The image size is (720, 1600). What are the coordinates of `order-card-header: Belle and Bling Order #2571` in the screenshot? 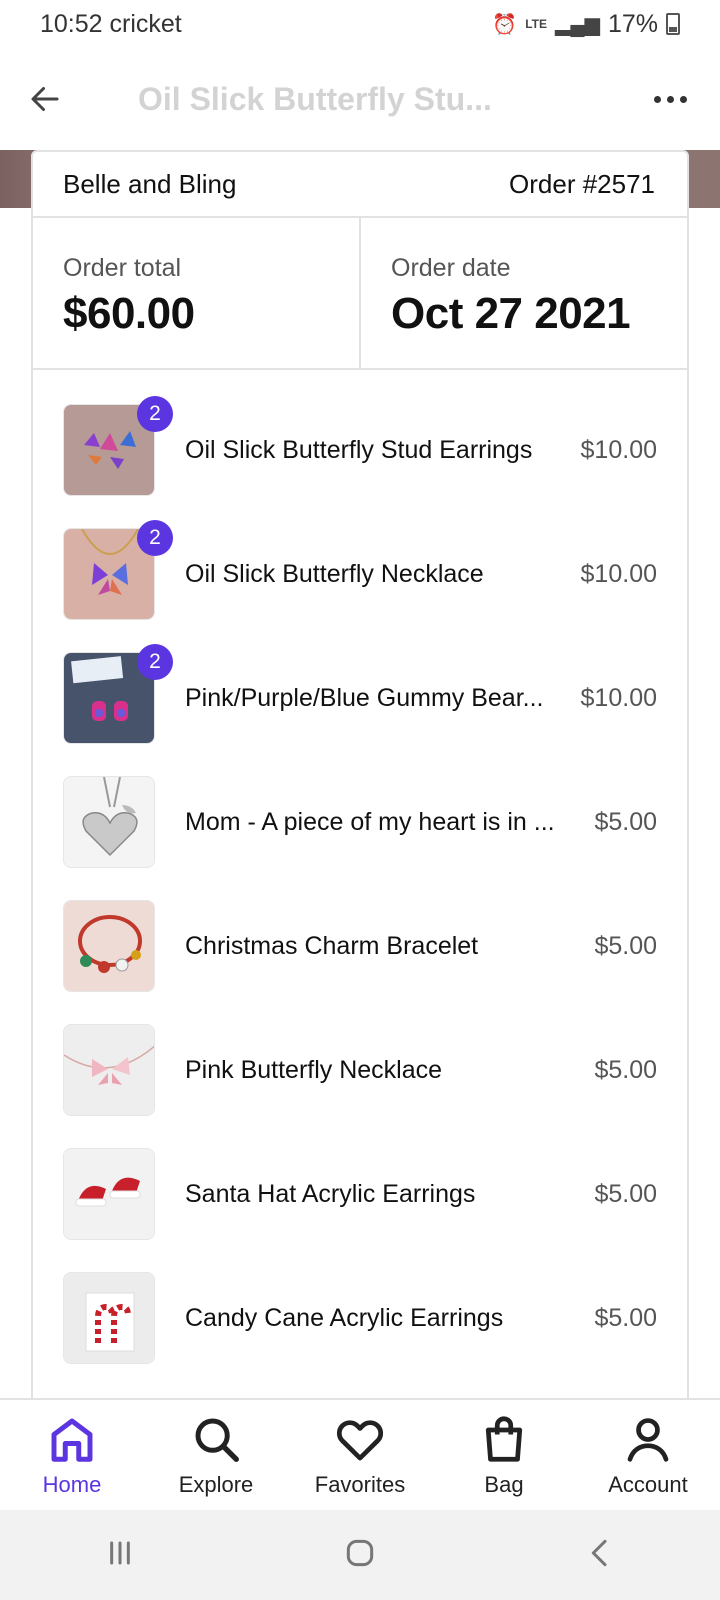 It's located at (360, 185).